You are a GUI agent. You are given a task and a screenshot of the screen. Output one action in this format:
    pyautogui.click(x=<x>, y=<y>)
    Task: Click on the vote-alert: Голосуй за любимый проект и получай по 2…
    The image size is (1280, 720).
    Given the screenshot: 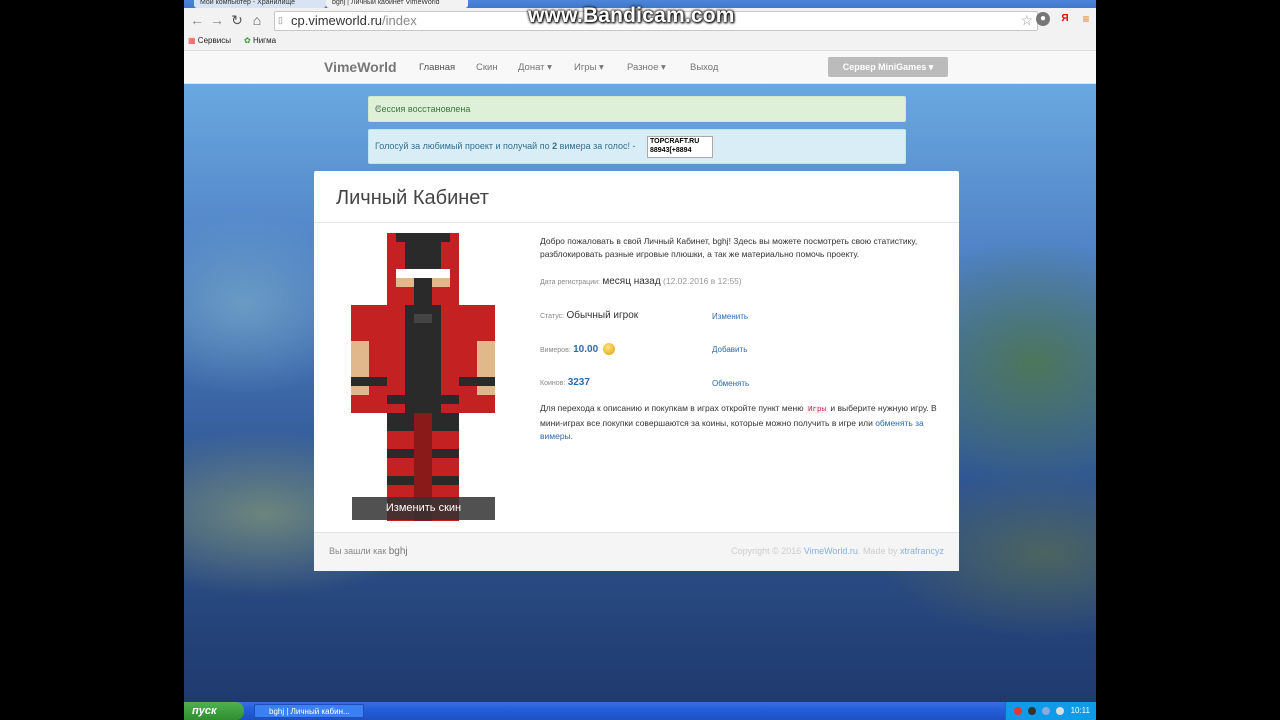 What is the action you would take?
    pyautogui.click(x=637, y=146)
    